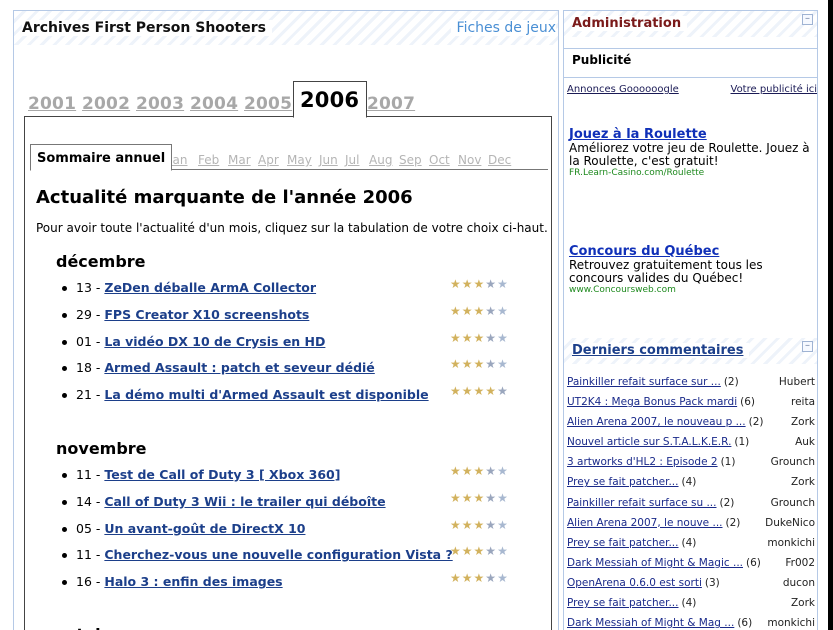 The width and height of the screenshot is (833, 630). What do you see at coordinates (439, 160) in the screenshot?
I see `tab-month-oct: Oct` at bounding box center [439, 160].